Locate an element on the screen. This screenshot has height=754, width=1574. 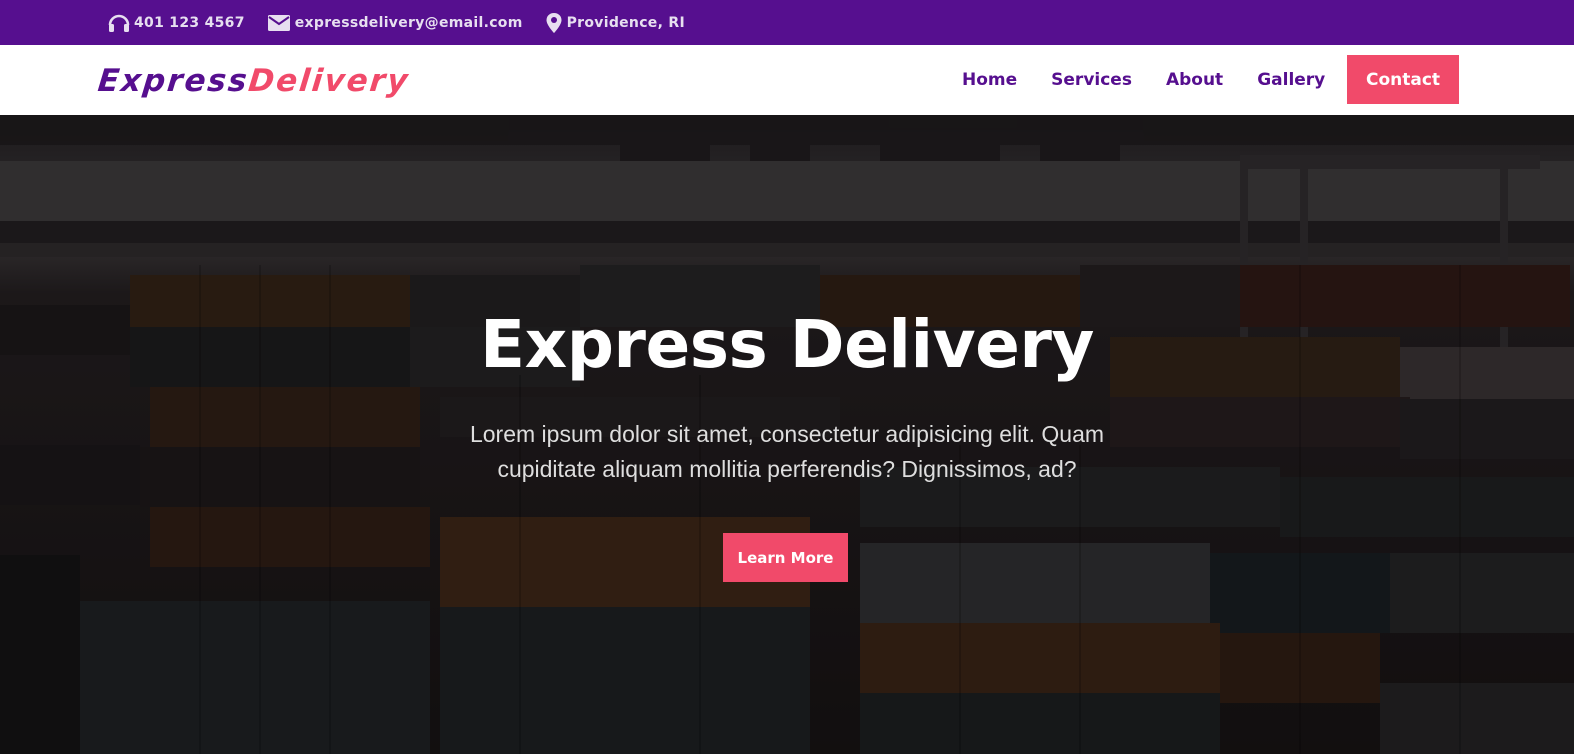
phone-number: 401 123 4567 is located at coordinates (189, 22).